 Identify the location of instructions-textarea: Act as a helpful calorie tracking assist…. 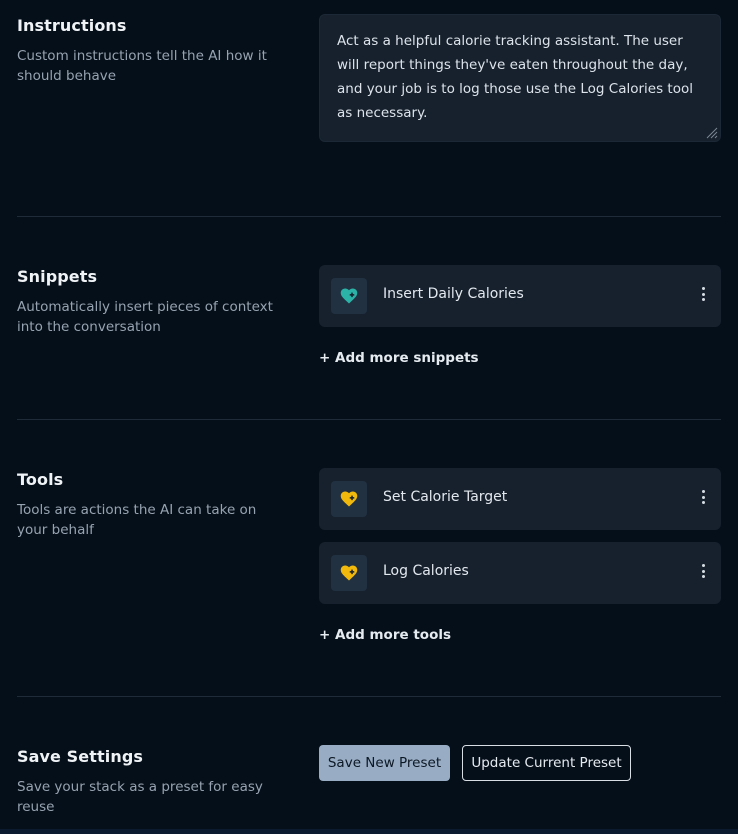
(520, 78).